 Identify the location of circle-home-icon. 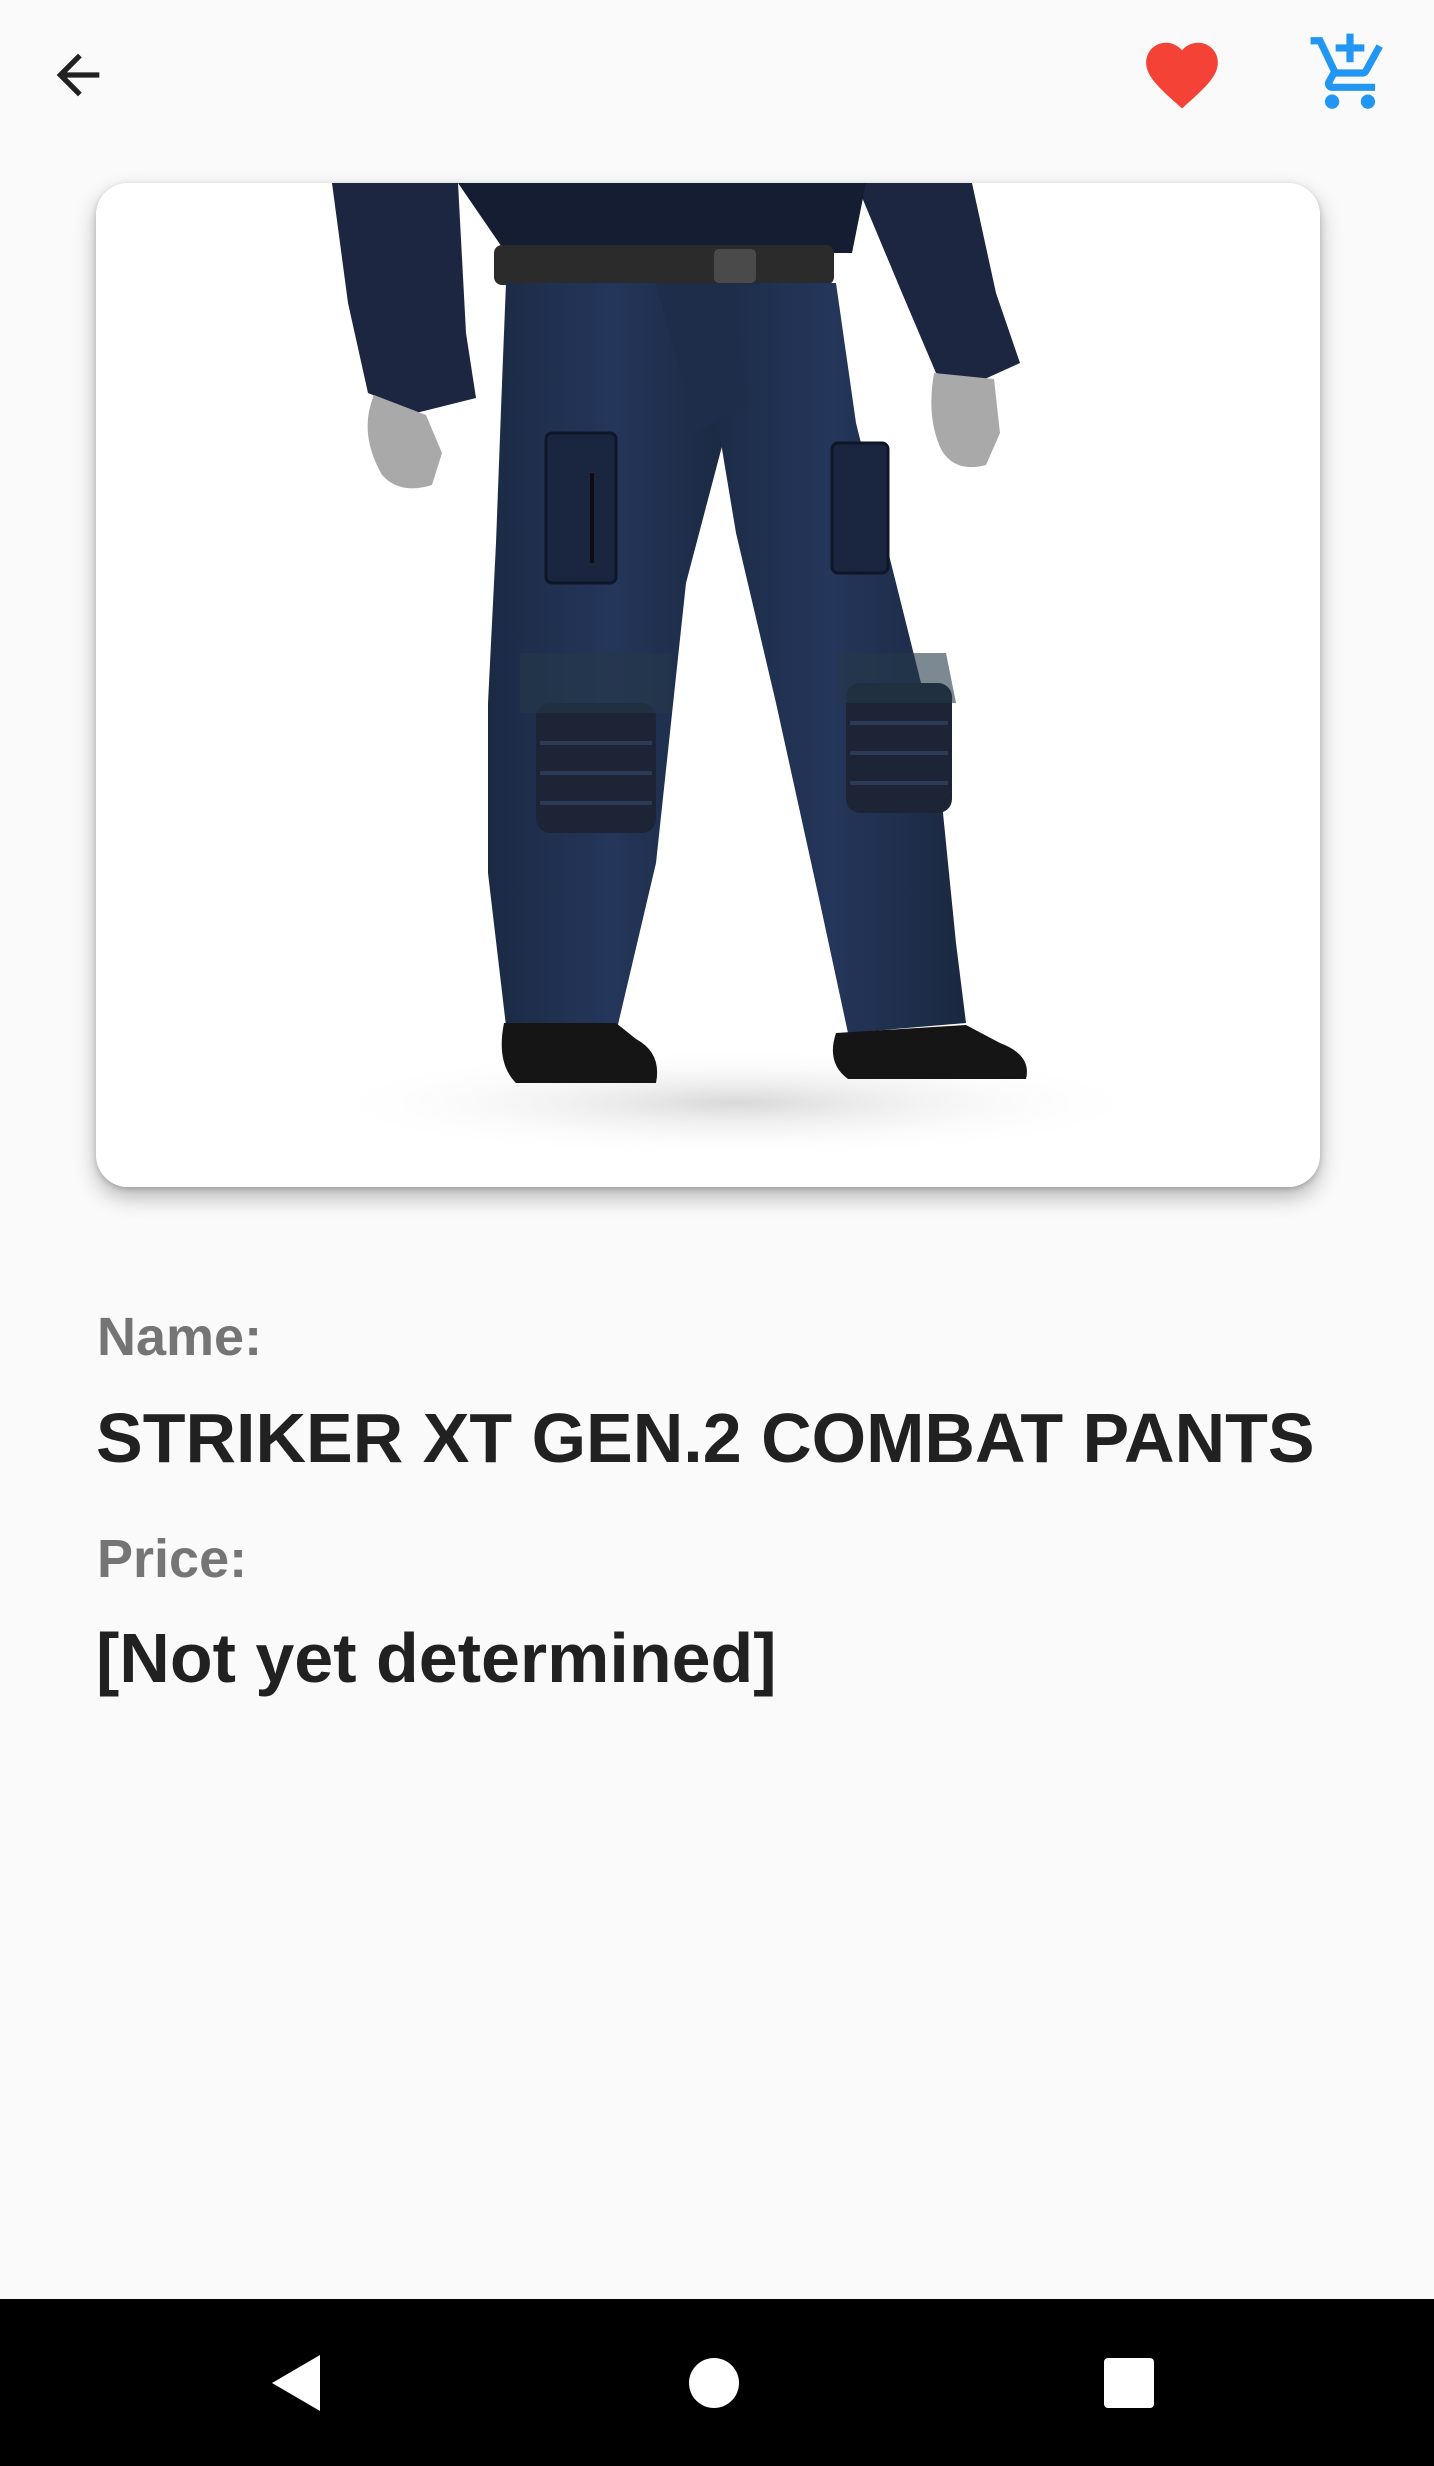
(714, 2383).